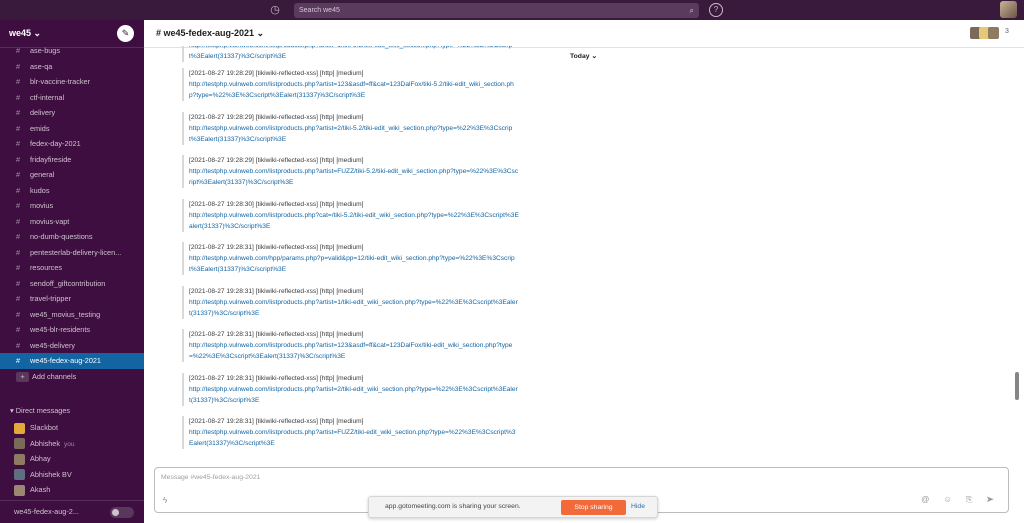 Image resolution: width=1024 pixels, height=523 pixels. What do you see at coordinates (46, 267) in the screenshot?
I see `channel-label: resources` at bounding box center [46, 267].